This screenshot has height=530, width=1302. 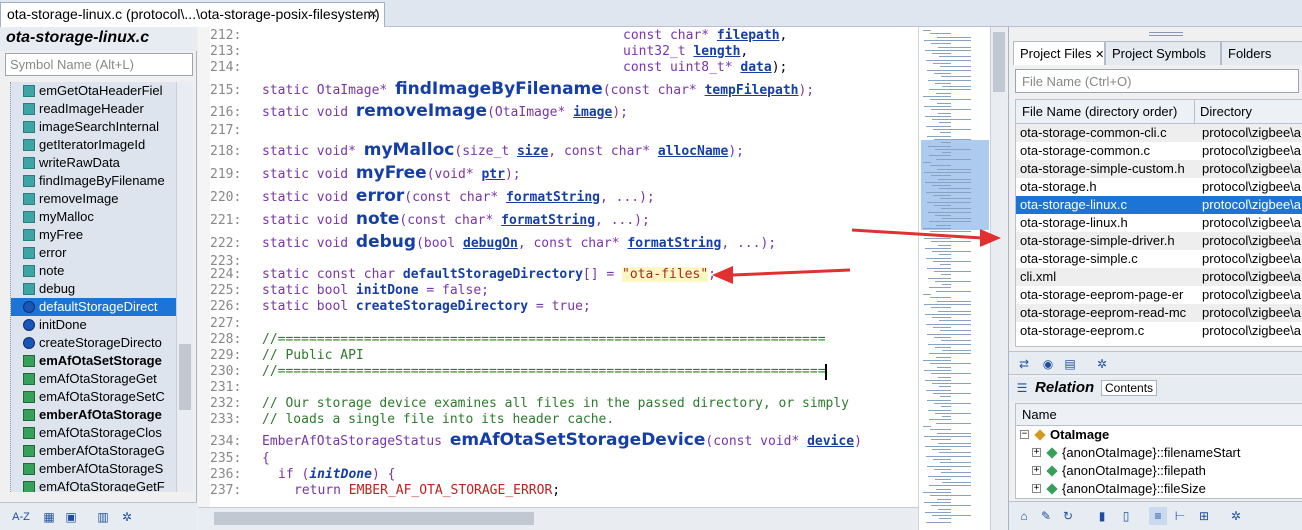 What do you see at coordinates (226, 130) in the screenshot?
I see `code-line: 217:` at bounding box center [226, 130].